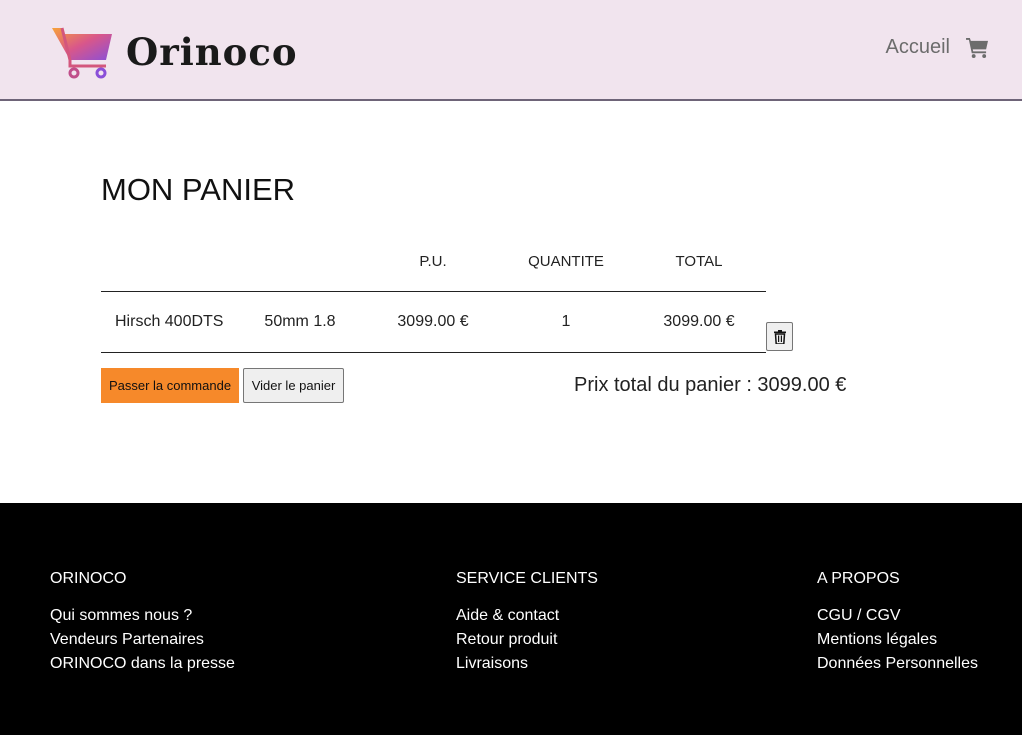  I want to click on empty-cart-button: Vider le panier, so click(293, 385).